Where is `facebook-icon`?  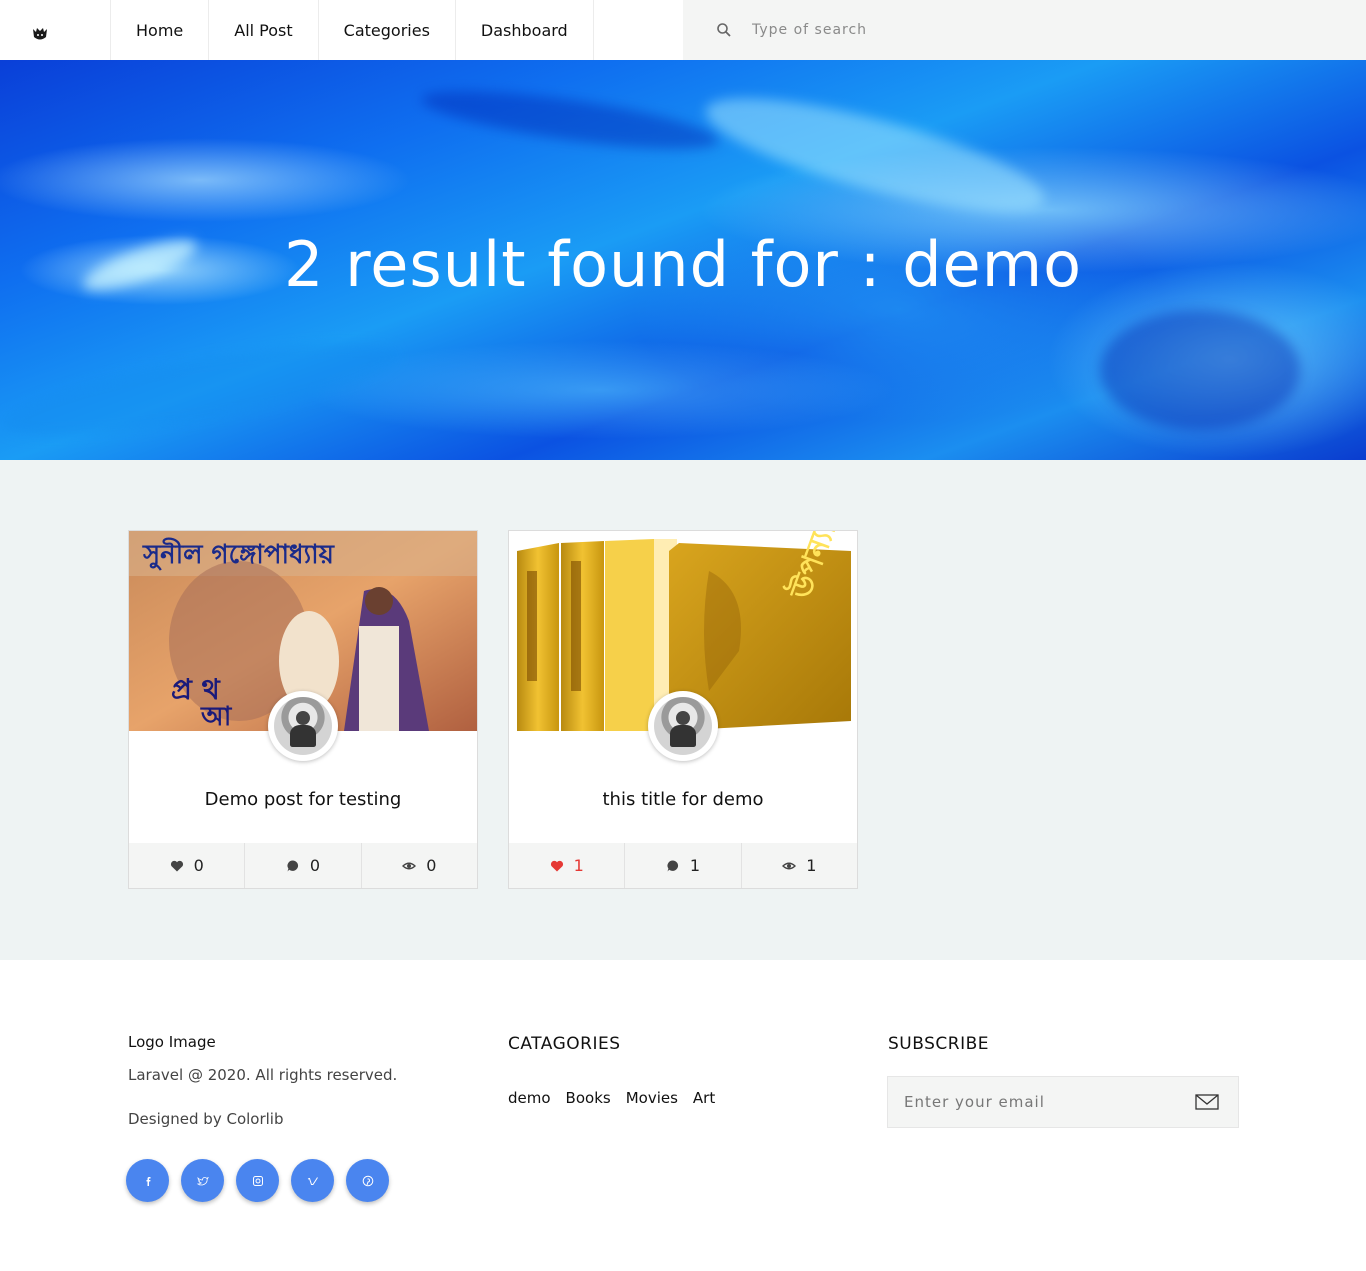
facebook-icon is located at coordinates (148, 1181).